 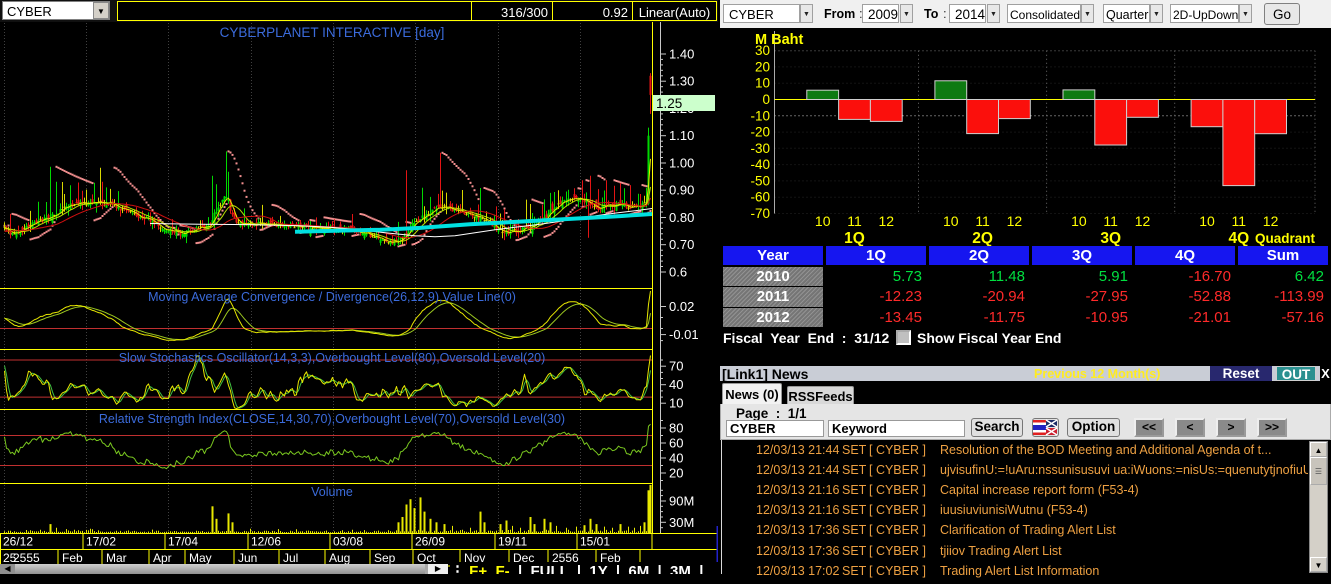 I want to click on svg-text: Jul, so click(x=290, y=558).